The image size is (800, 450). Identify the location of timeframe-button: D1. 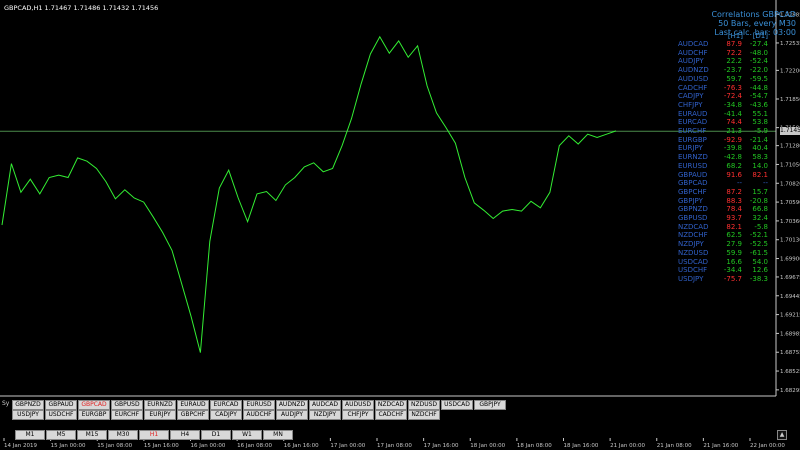
(216, 435).